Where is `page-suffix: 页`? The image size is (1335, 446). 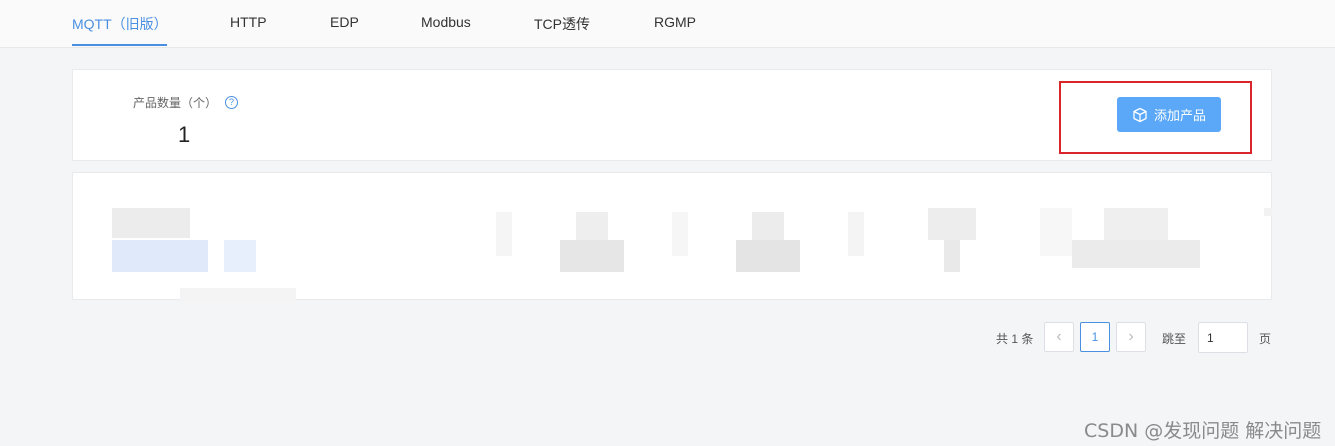 page-suffix: 页 is located at coordinates (1265, 339).